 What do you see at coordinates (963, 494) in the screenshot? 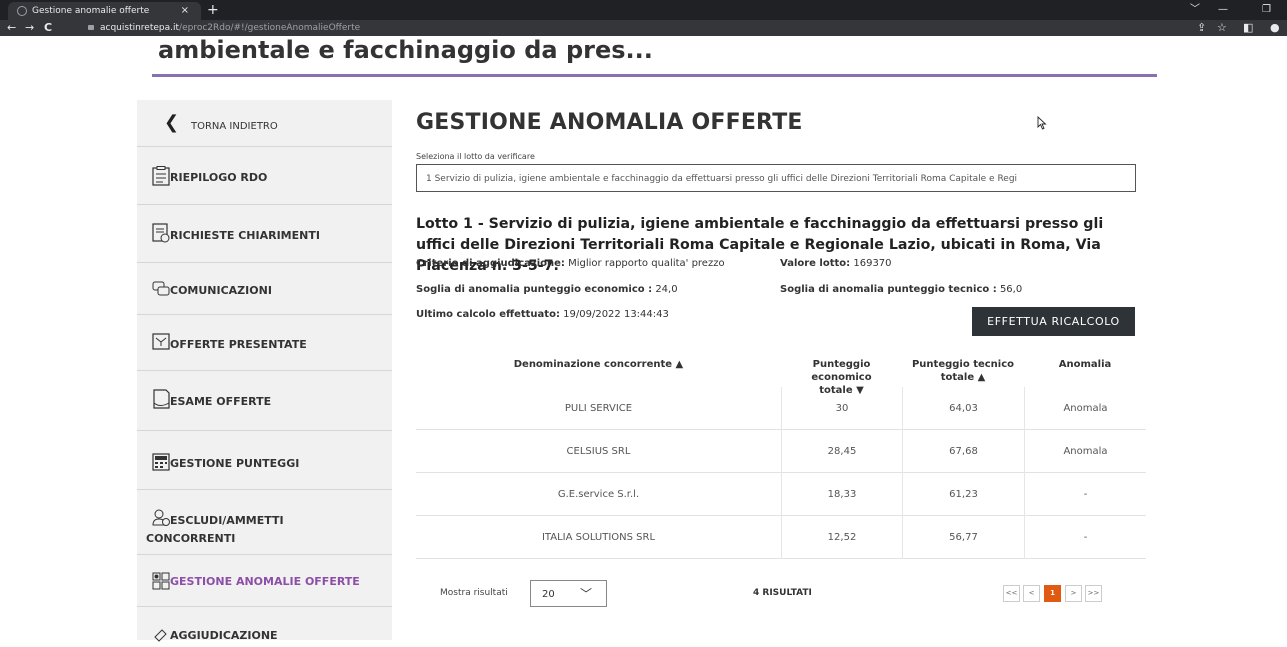
I see `cell-tec: 61,23` at bounding box center [963, 494].